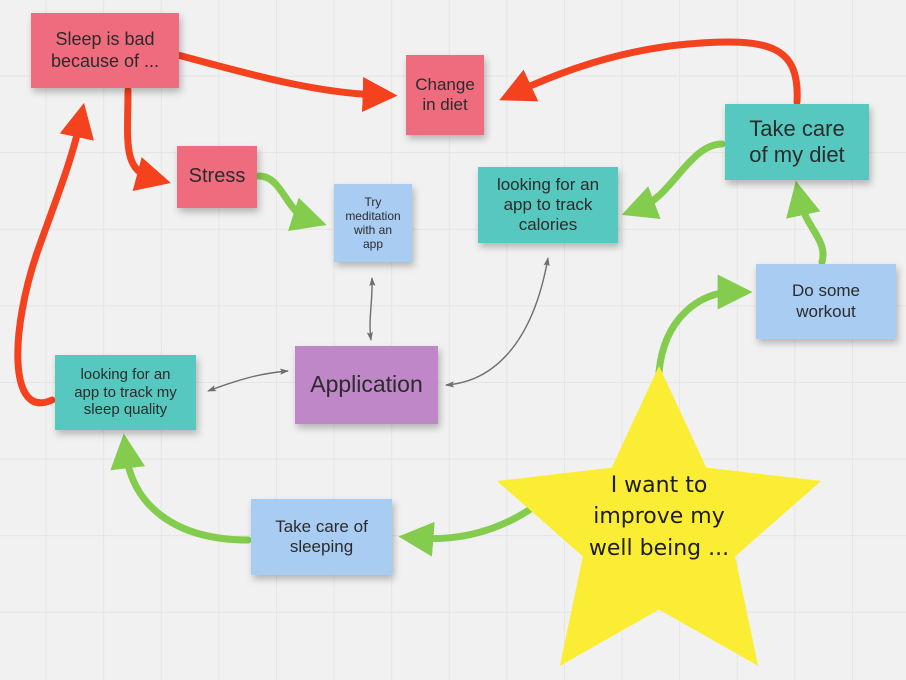  I want to click on sticky-note-label: Do some workout, so click(826, 301).